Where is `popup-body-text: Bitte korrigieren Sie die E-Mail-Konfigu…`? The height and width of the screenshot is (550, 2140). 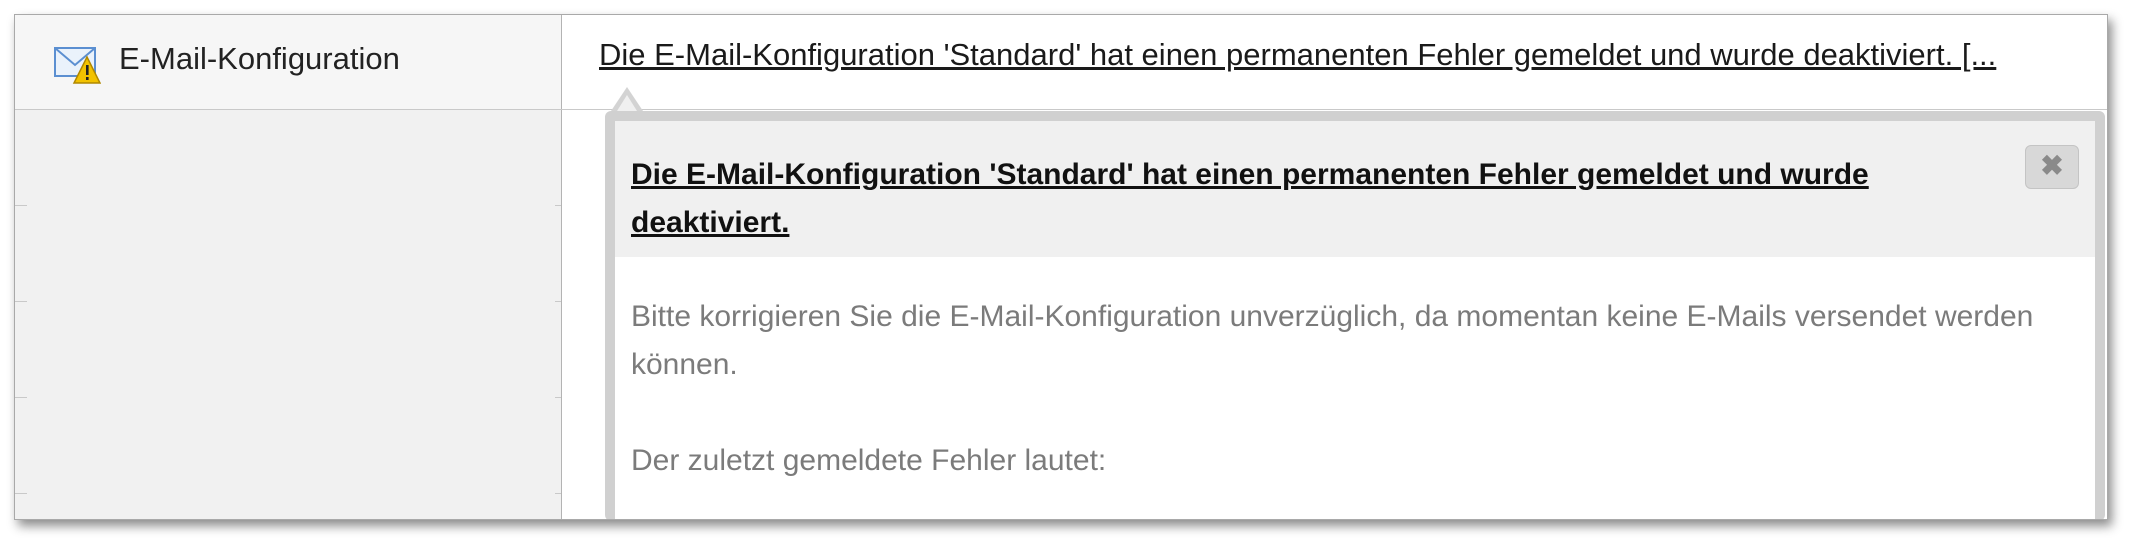
popup-body-text: Bitte korrigieren Sie die E-Mail-Konfigu… is located at coordinates (1332, 340).